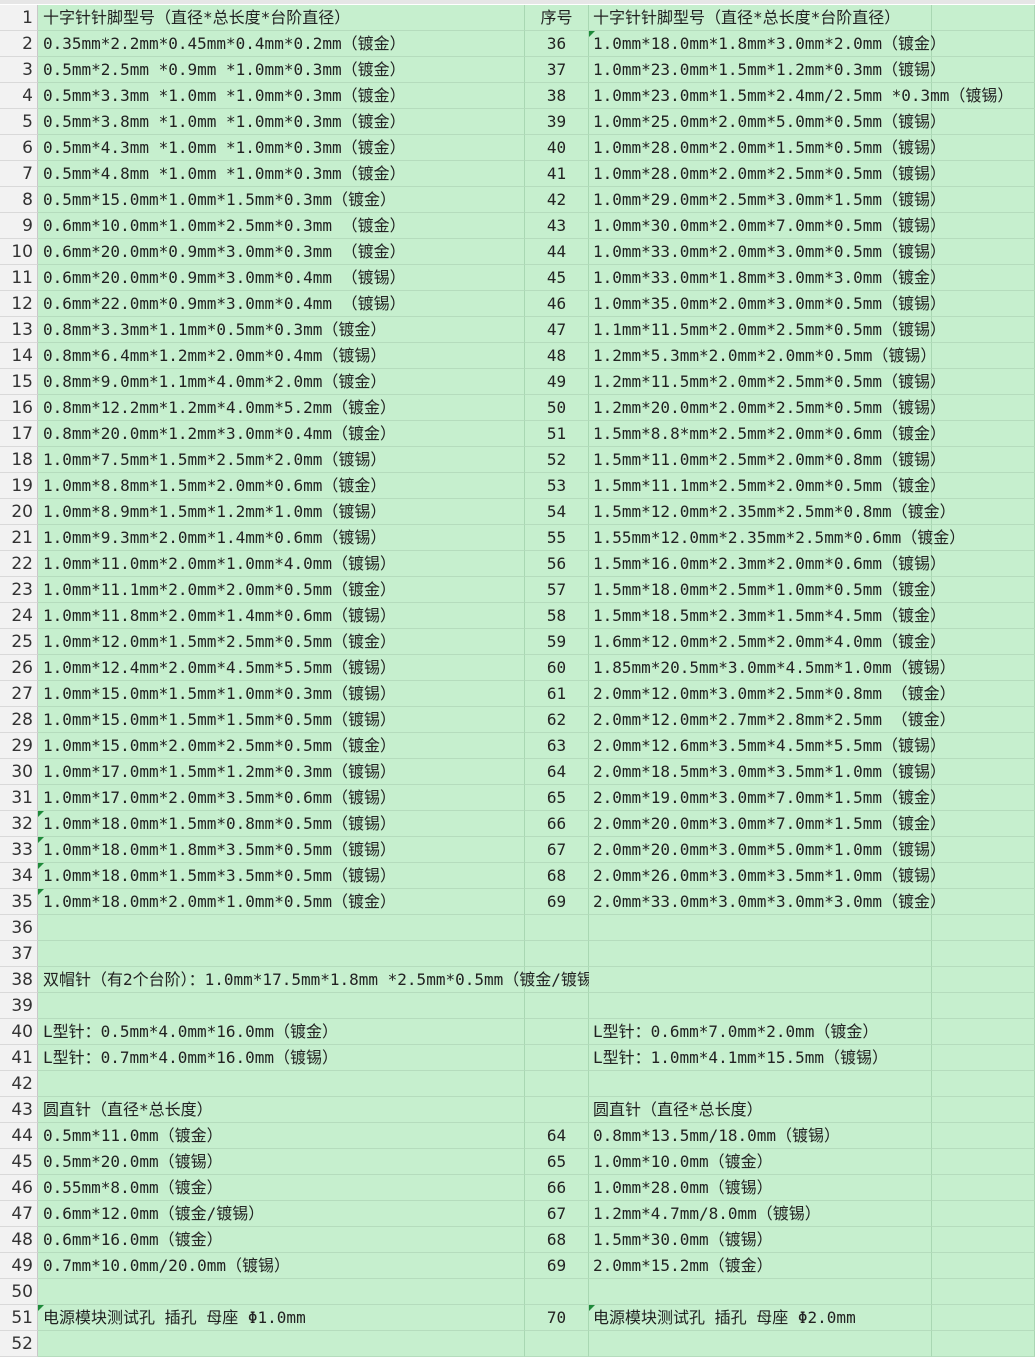 The image size is (1035, 1357). What do you see at coordinates (19, 564) in the screenshot?
I see `row-number: 22` at bounding box center [19, 564].